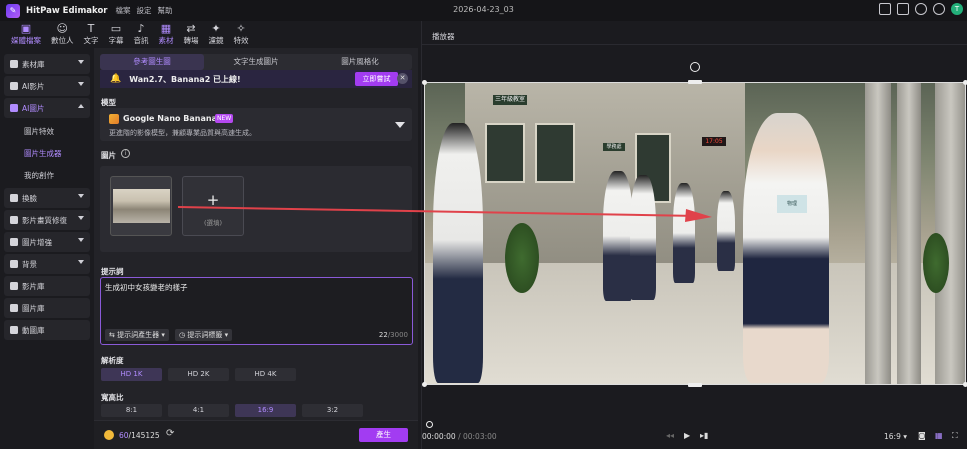  I want to click on sidebar-sub-my-creations: 我的創作, so click(47, 175).